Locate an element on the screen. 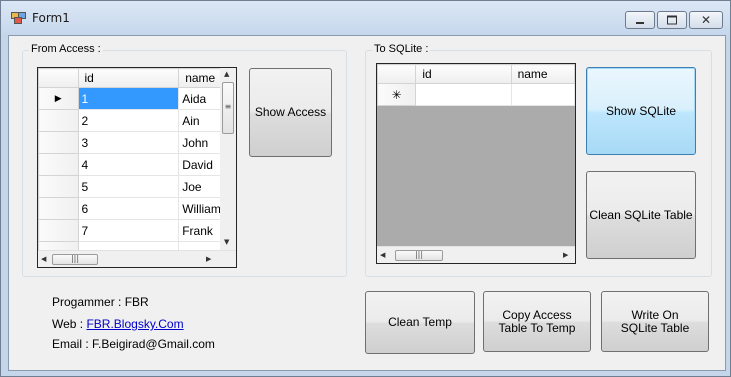  maximize-icon is located at coordinates (672, 20).